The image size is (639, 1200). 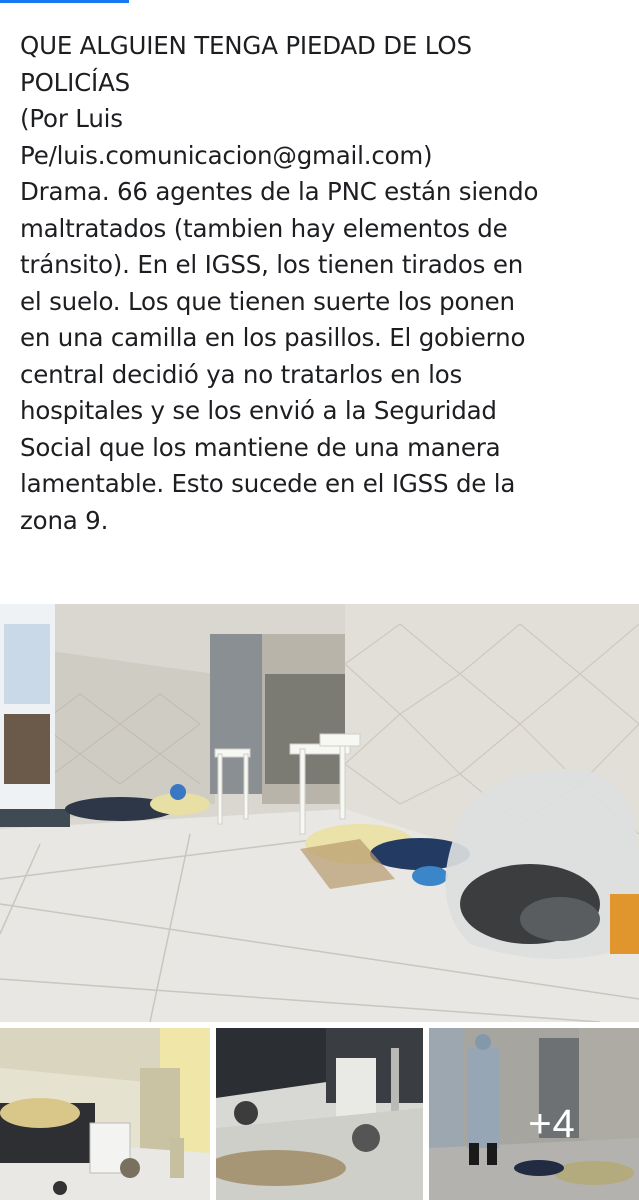 I want to click on post-body-line: Social que los mantiene de una manera, so click(x=260, y=447).